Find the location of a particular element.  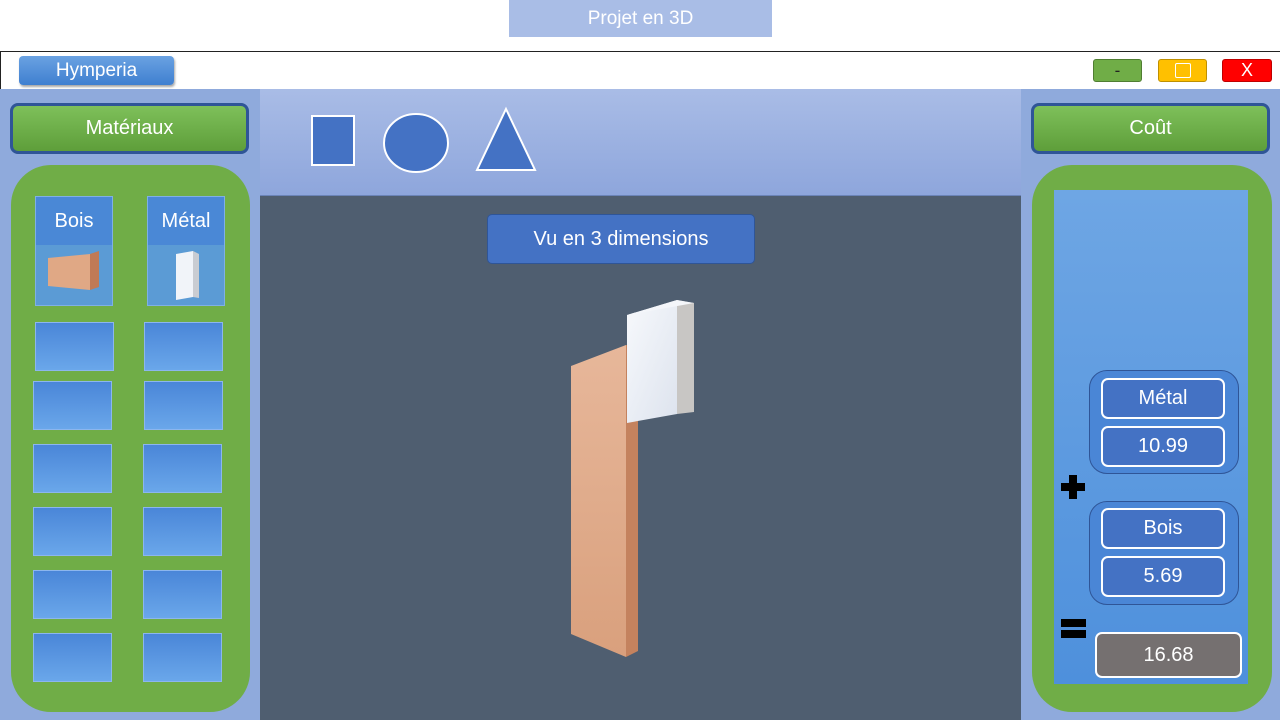

page-caption: Projet en 3D is located at coordinates (640, 18).